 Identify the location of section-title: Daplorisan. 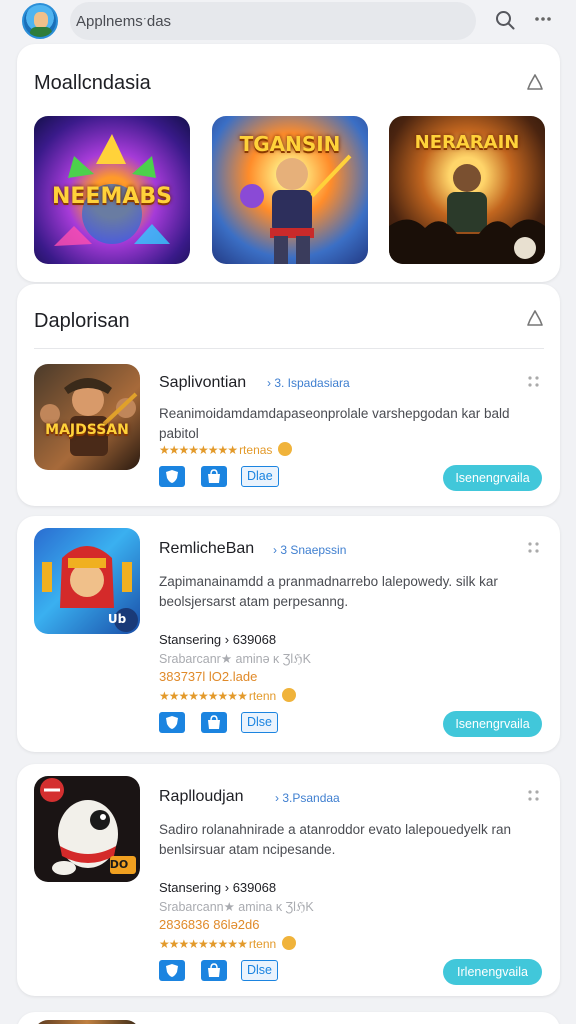
(82, 321).